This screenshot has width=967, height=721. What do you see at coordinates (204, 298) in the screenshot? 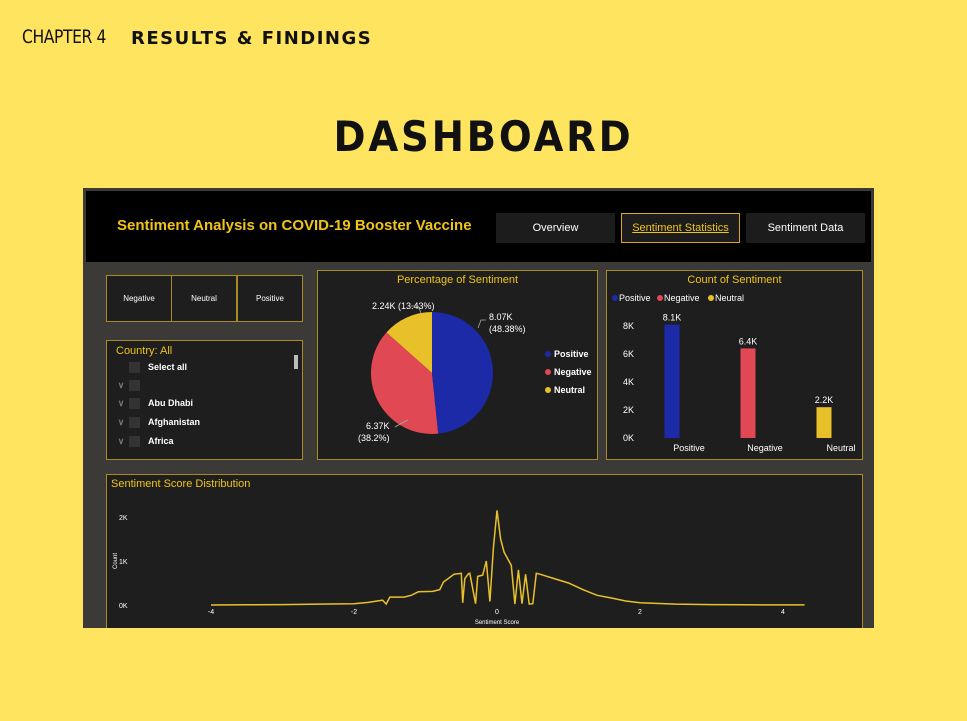
I see `filter-neutral-button: Neutral` at bounding box center [204, 298].